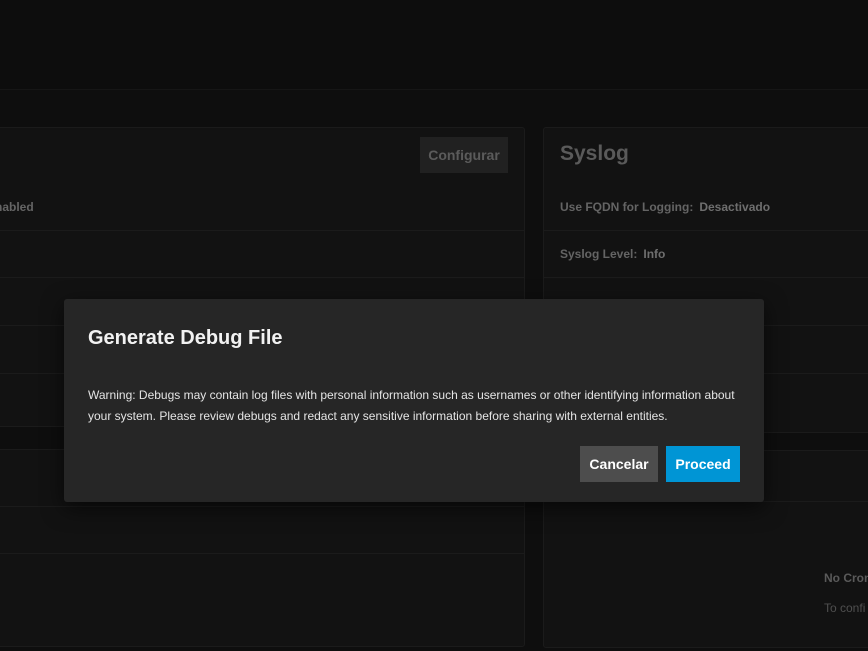 The height and width of the screenshot is (651, 868). Describe the element at coordinates (703, 464) in the screenshot. I see `proceed-button: Proceed` at that location.